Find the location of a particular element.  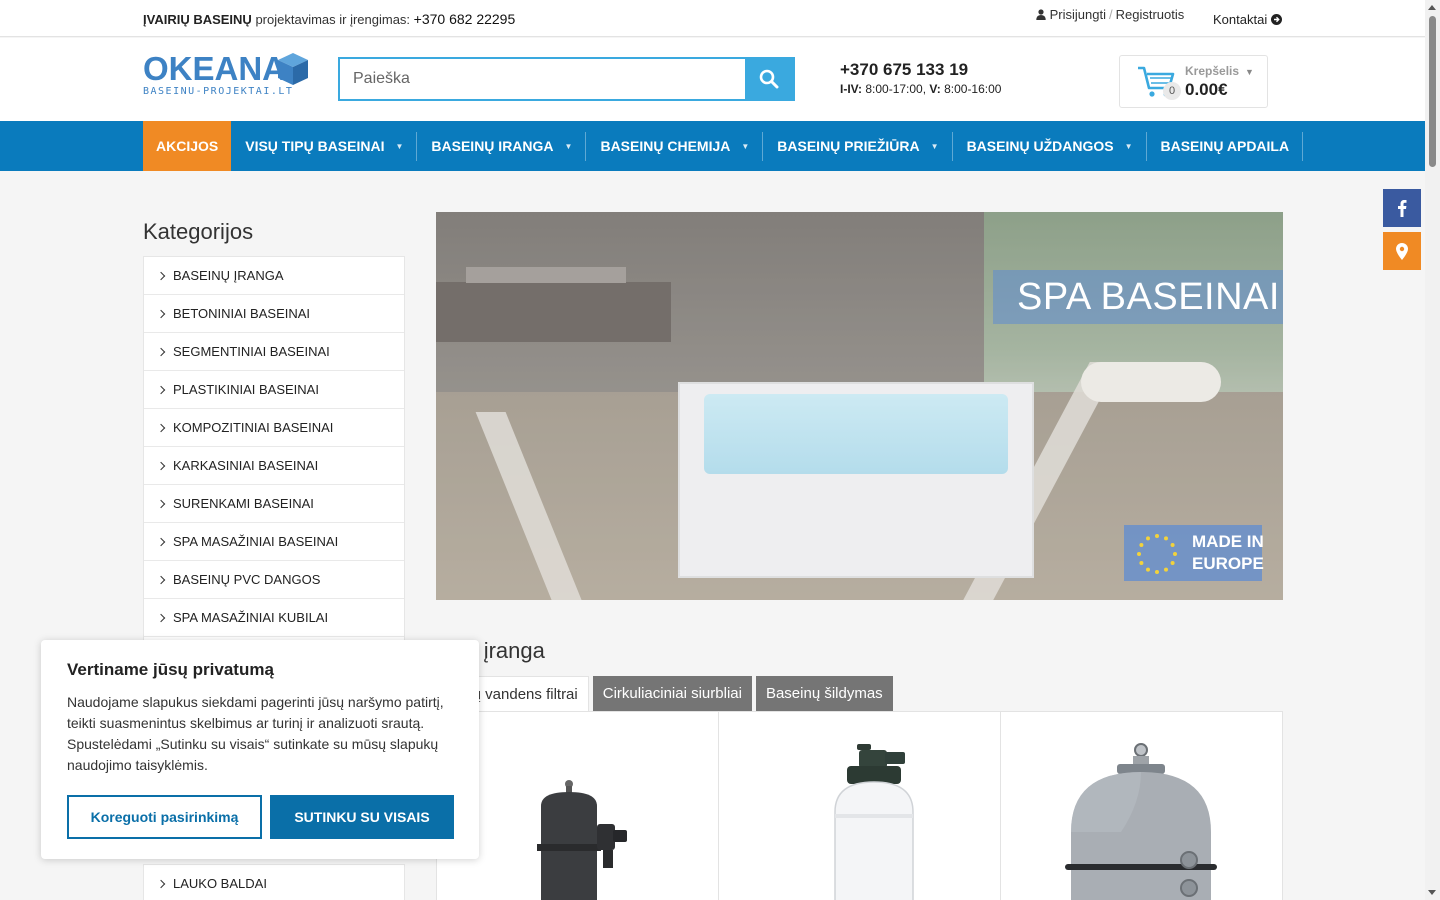

product-image-large-filter is located at coordinates (1141, 821).